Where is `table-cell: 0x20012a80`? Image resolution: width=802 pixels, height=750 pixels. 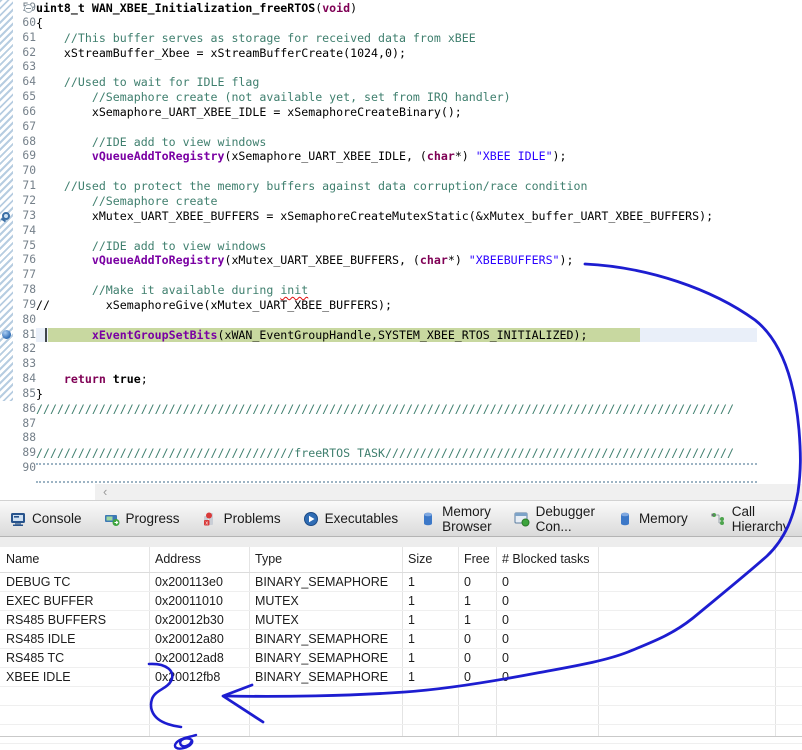 table-cell: 0x20012a80 is located at coordinates (189, 639).